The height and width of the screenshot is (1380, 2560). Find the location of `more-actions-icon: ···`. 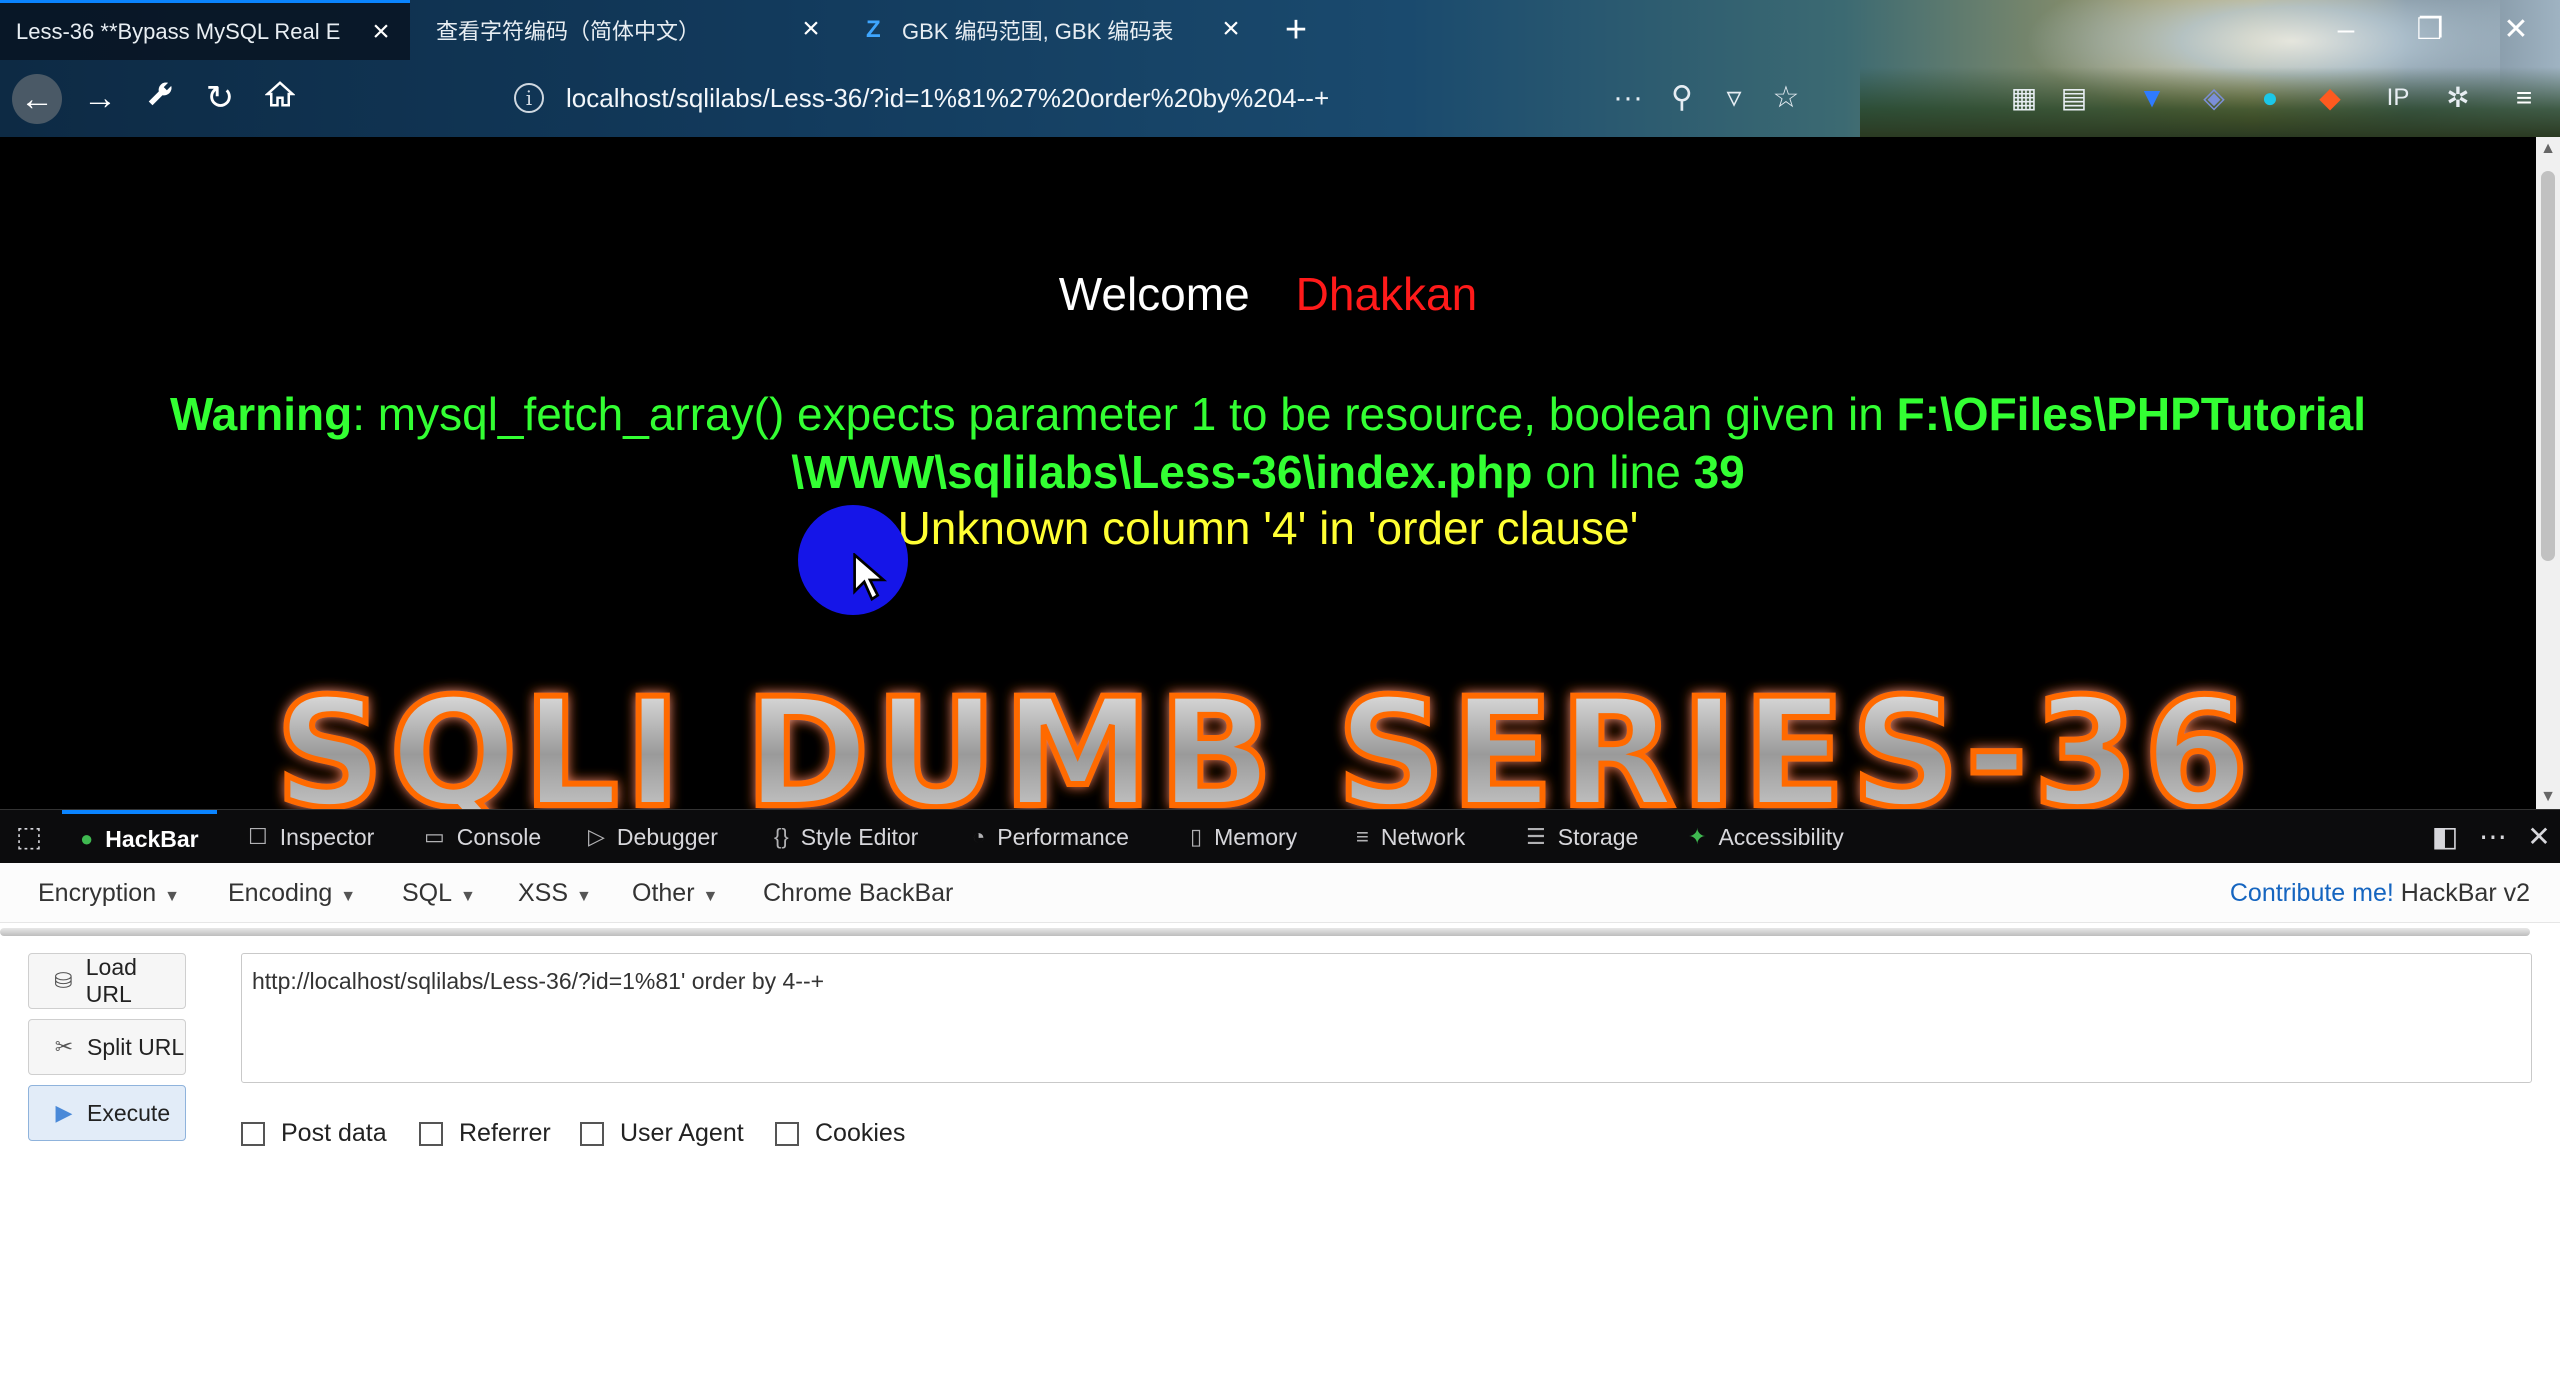

more-actions-icon: ··· is located at coordinates (1628, 98).